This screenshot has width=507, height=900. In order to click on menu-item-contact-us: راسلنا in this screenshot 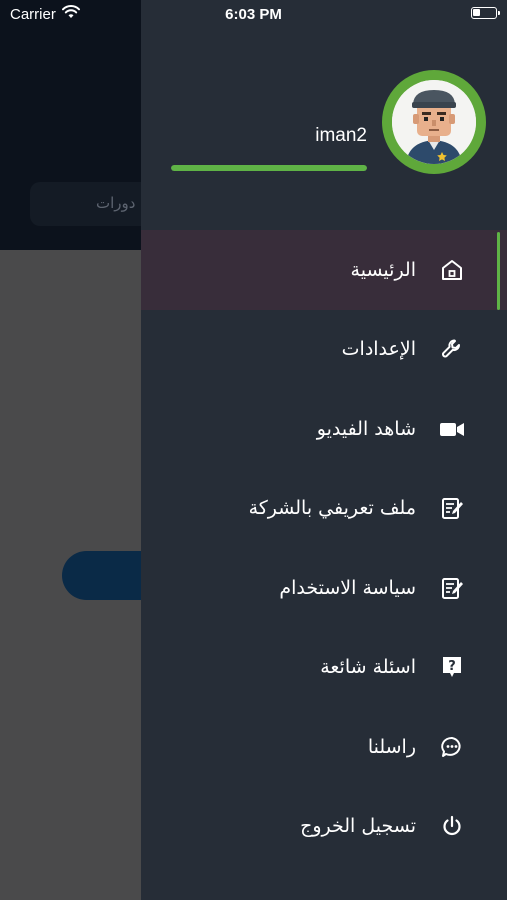, I will do `click(324, 747)`.